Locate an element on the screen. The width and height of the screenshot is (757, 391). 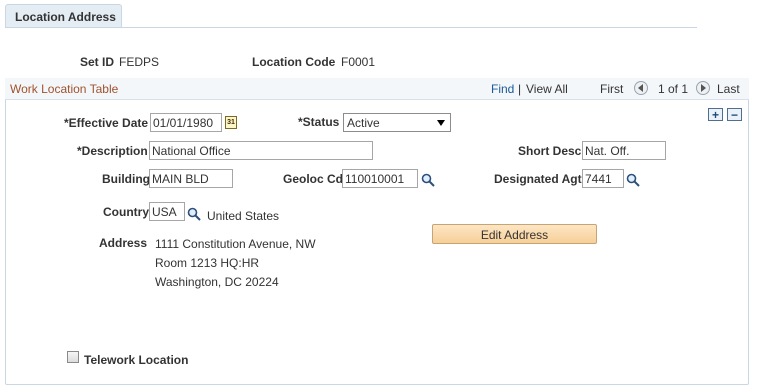
view-all-link: View All is located at coordinates (547, 89).